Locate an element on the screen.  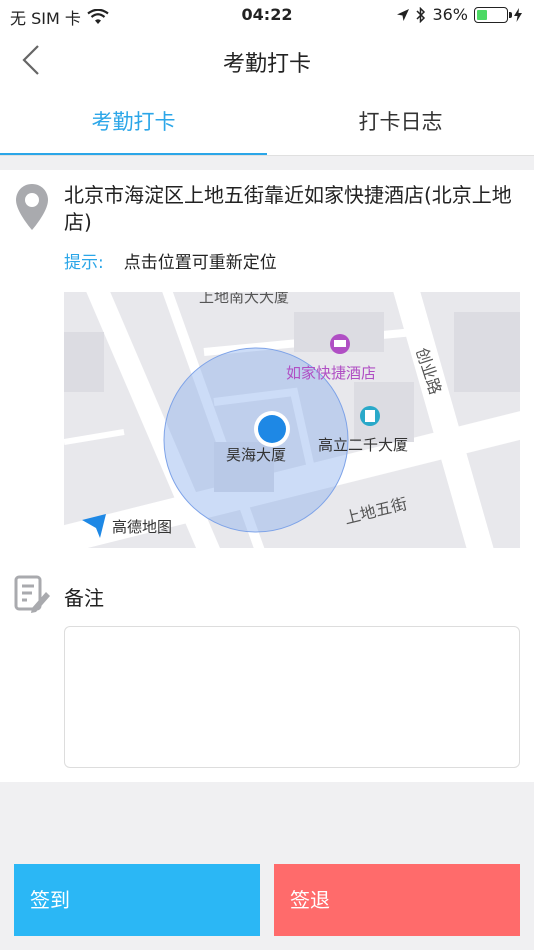
tip-message: 点击位置可重新定位 is located at coordinates (200, 263).